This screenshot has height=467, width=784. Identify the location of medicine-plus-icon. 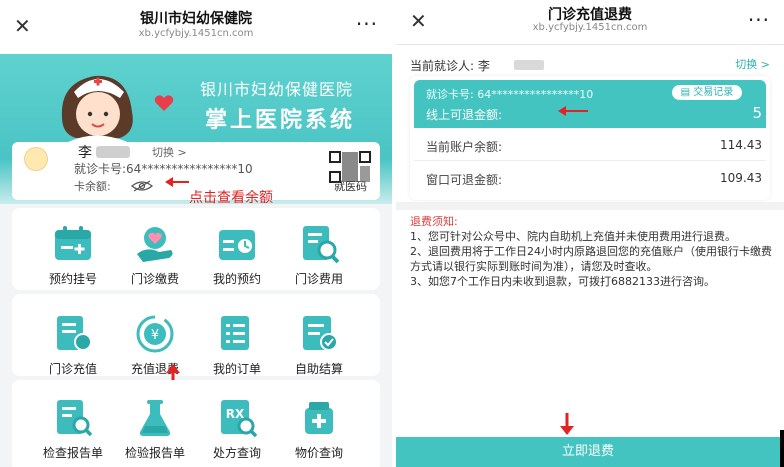
(319, 418).